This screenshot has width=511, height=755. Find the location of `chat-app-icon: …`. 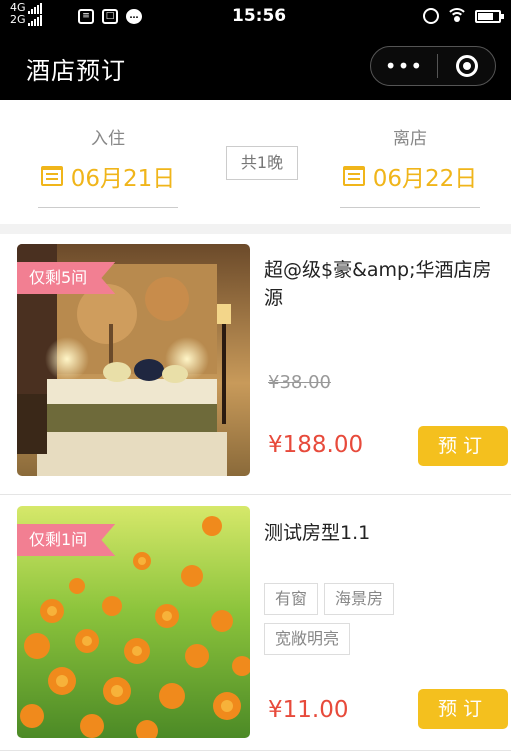

chat-app-icon: … is located at coordinates (134, 16).